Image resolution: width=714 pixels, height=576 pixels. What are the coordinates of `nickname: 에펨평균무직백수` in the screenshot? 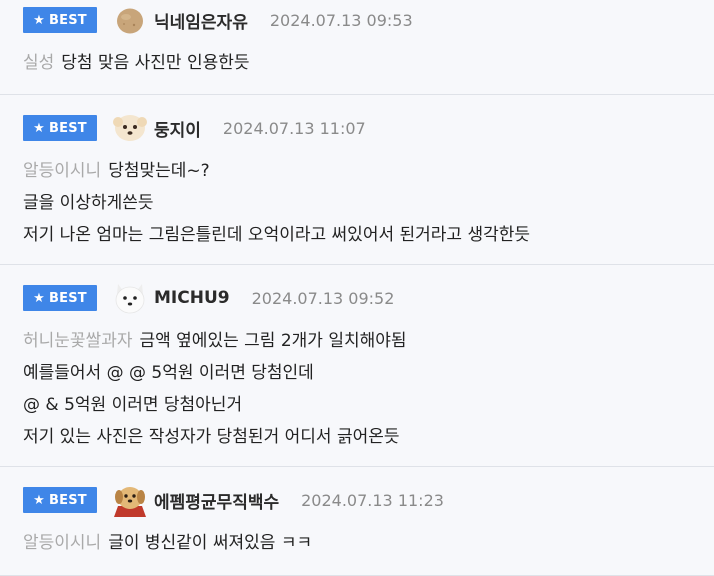 It's located at (216, 500).